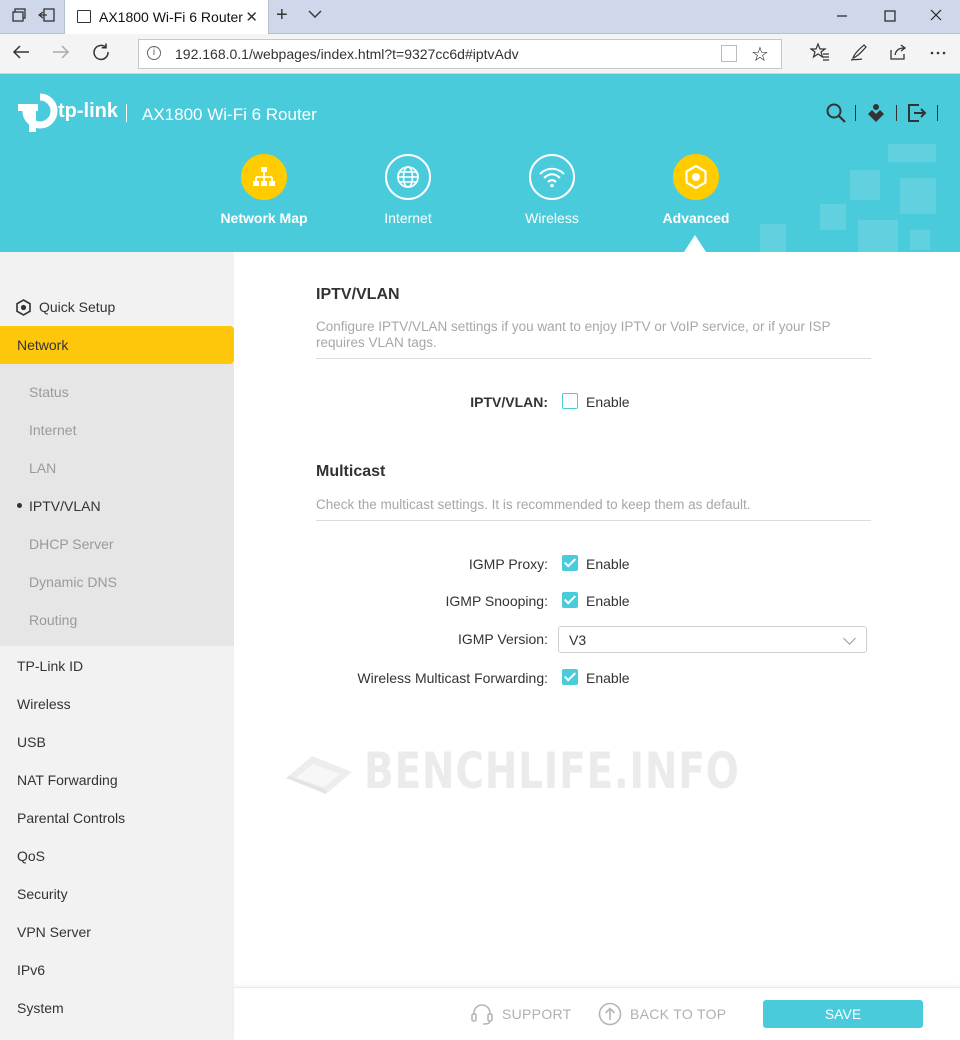 The height and width of the screenshot is (1040, 960). I want to click on logout-icon, so click(917, 113).